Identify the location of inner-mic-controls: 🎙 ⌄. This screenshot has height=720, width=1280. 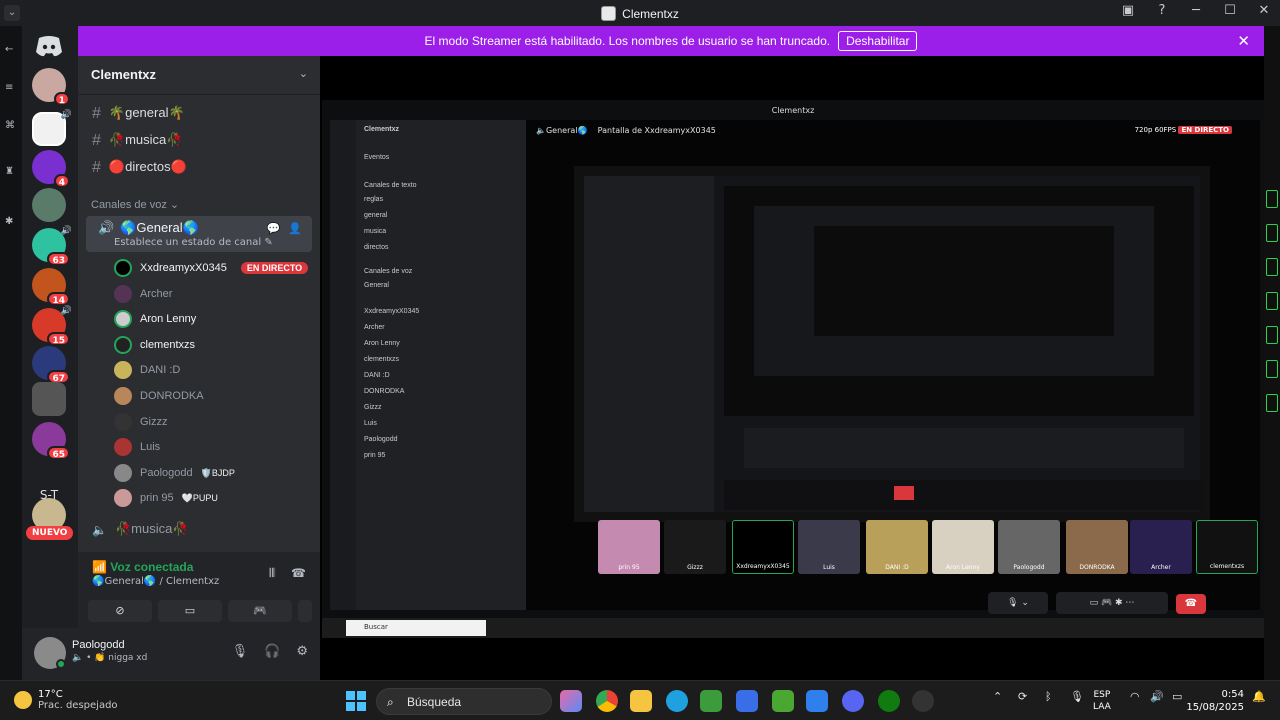
(1018, 603).